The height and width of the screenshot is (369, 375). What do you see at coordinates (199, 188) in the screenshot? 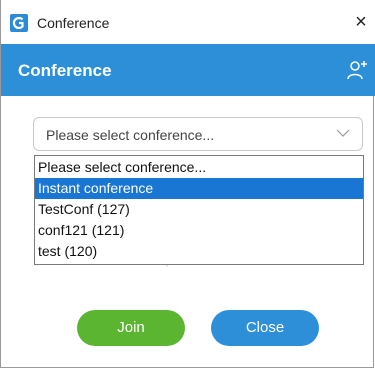
I see `dropdown-option-instant: Instant conference` at bounding box center [199, 188].